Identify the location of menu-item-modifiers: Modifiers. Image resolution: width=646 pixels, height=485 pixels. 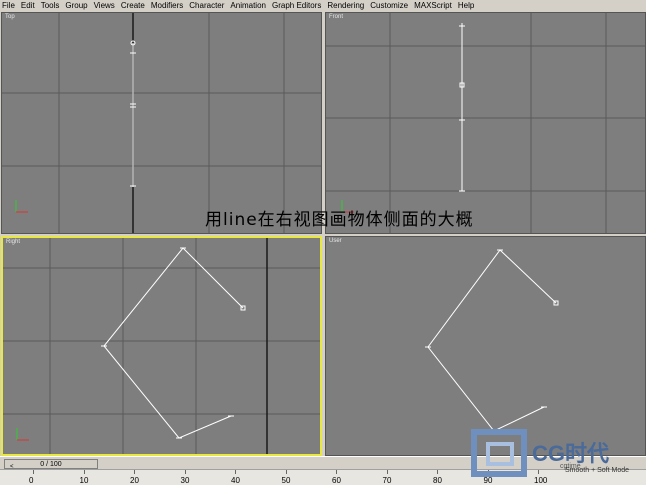
(167, 6).